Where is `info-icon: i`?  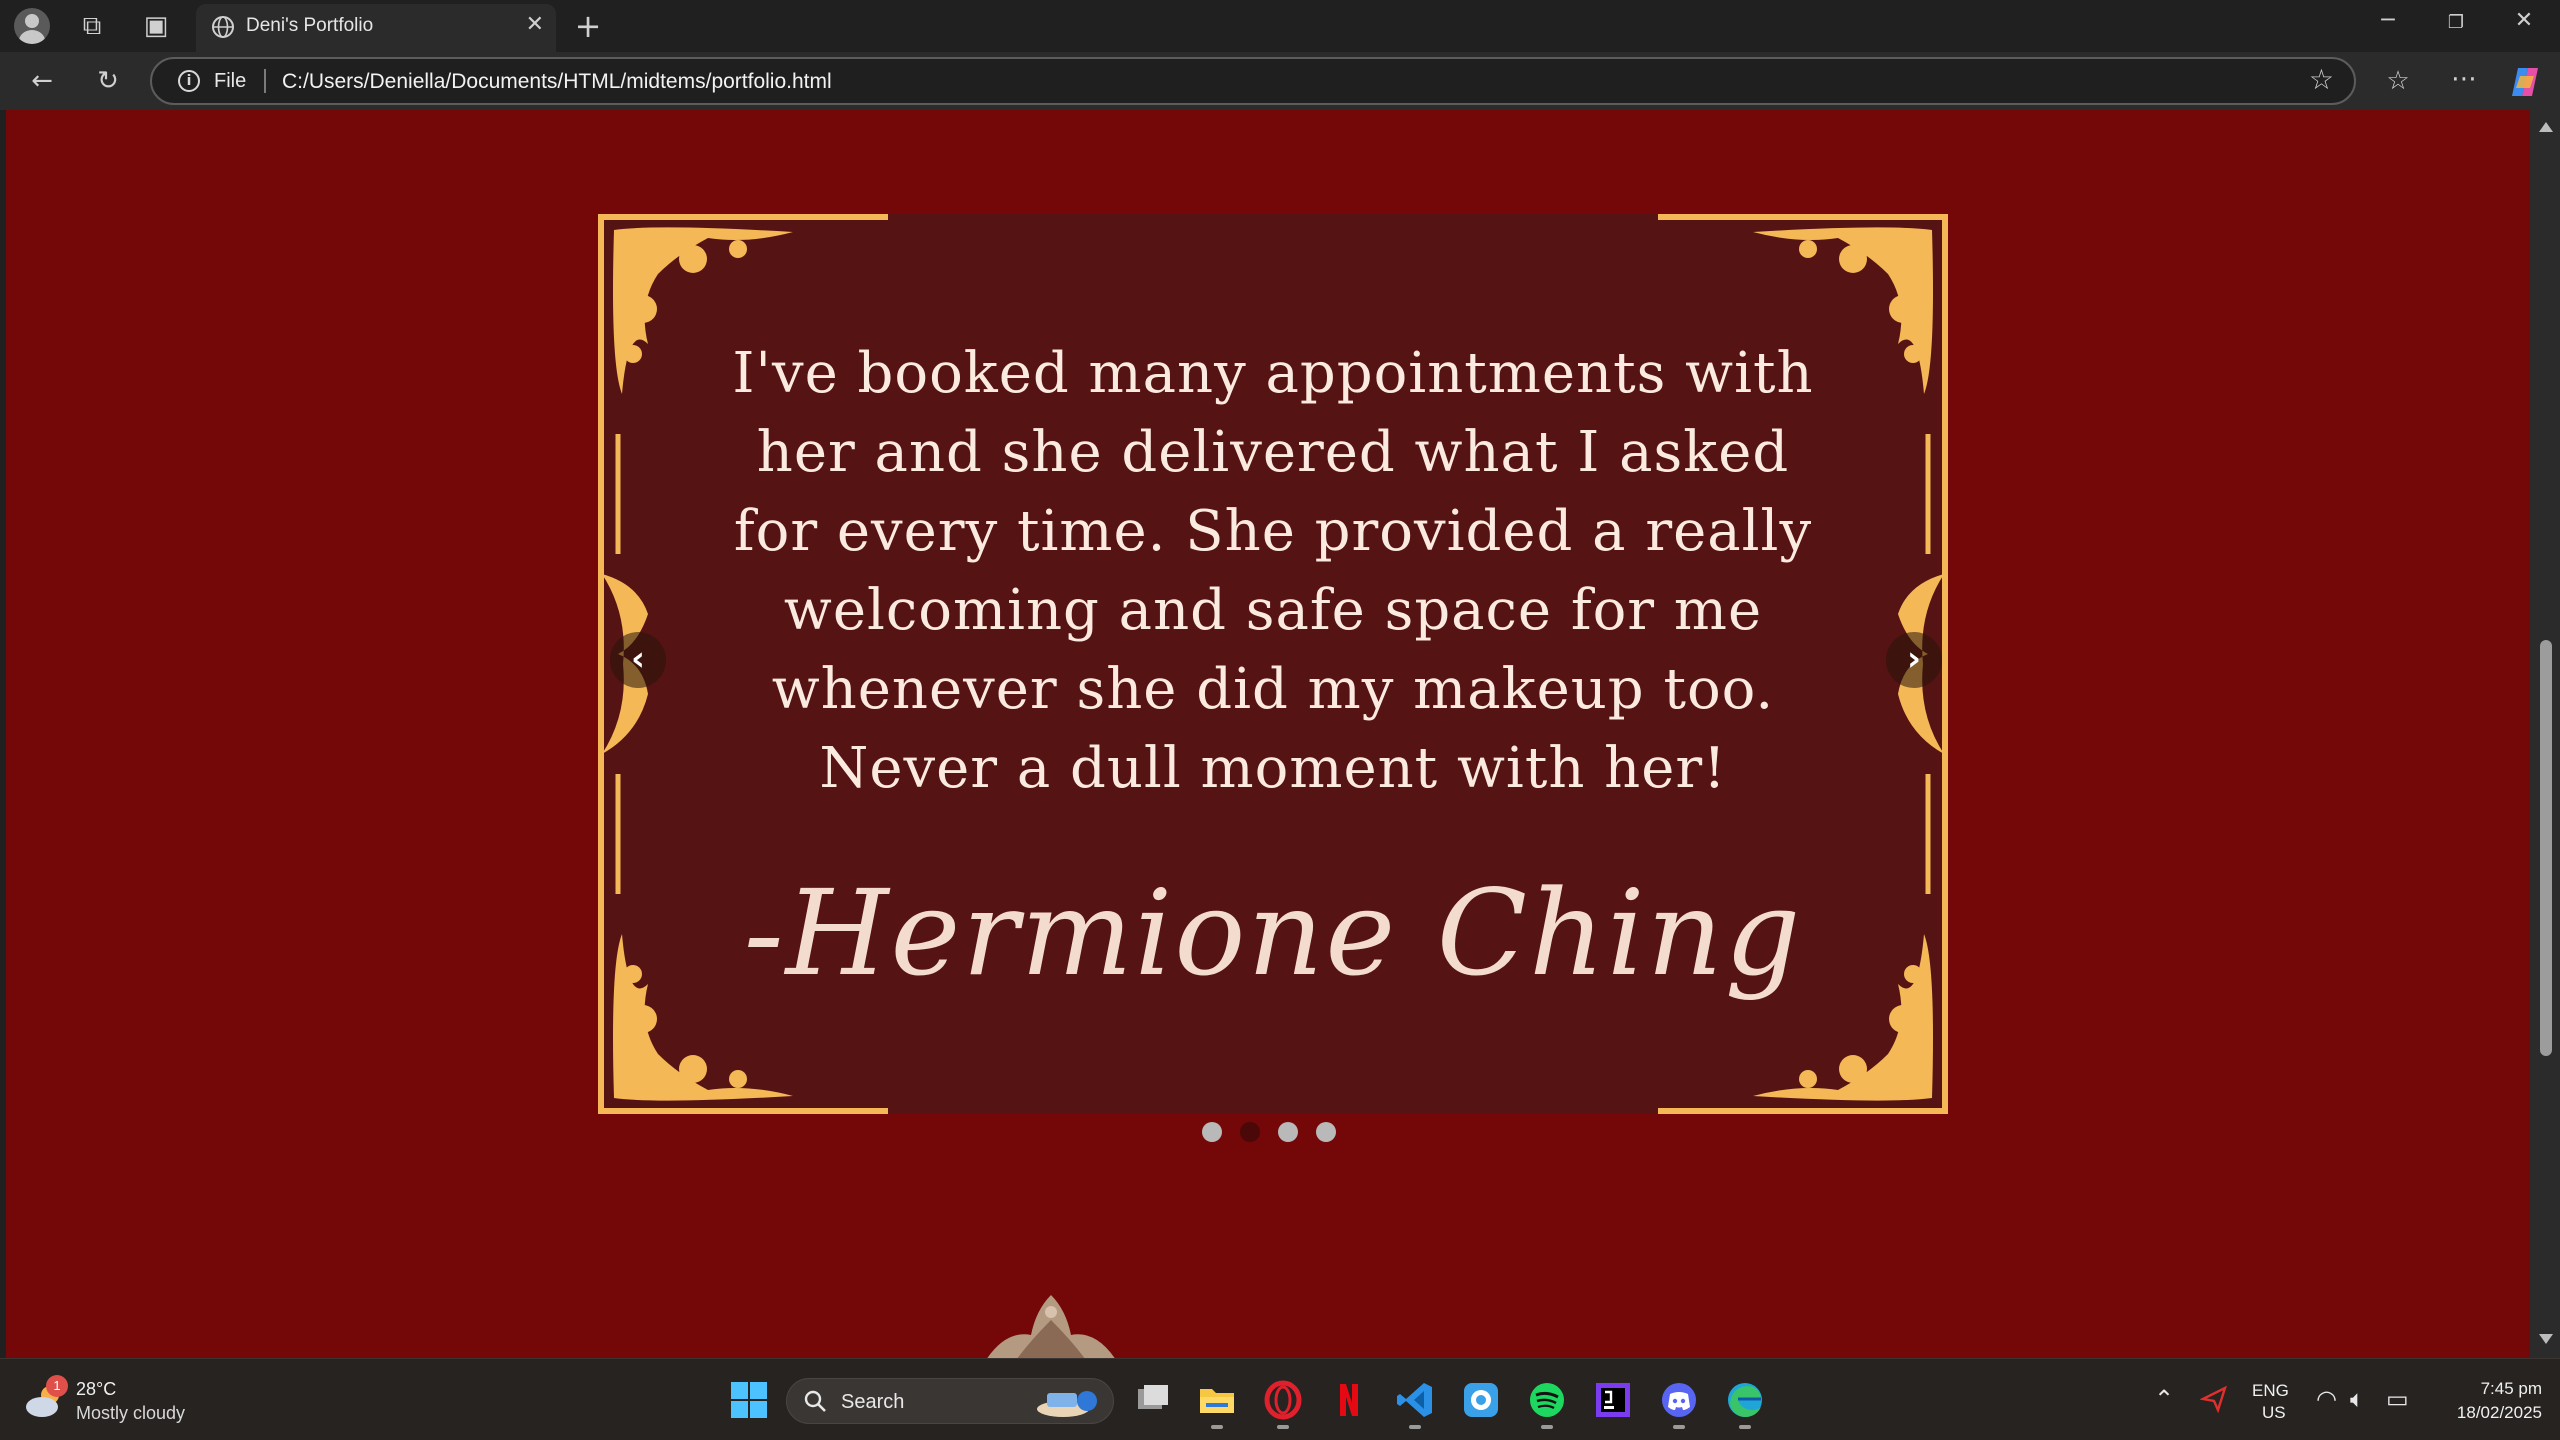 info-icon: i is located at coordinates (189, 81).